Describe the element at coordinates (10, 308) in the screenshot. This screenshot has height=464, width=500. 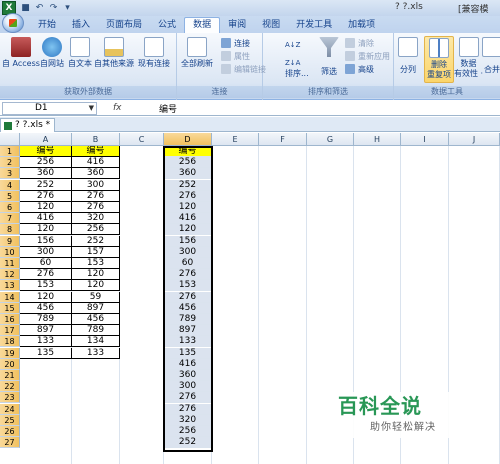
I see `row-header-15: 15` at that location.